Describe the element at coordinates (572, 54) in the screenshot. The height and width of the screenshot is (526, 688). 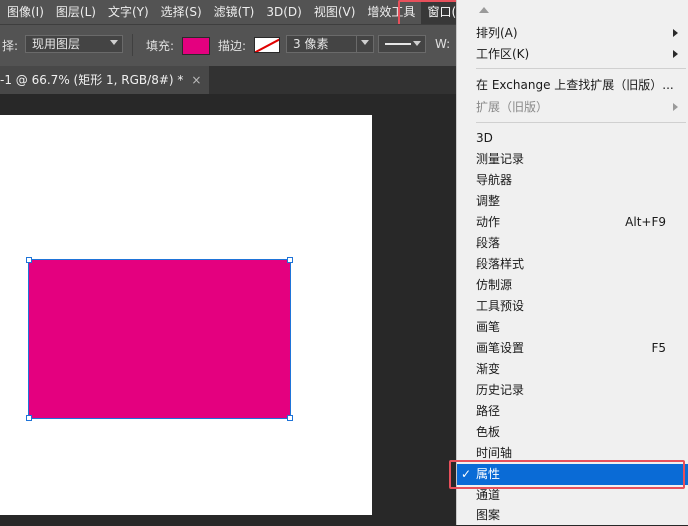
I see `menu-item-workspace: 工作区(K)` at that location.